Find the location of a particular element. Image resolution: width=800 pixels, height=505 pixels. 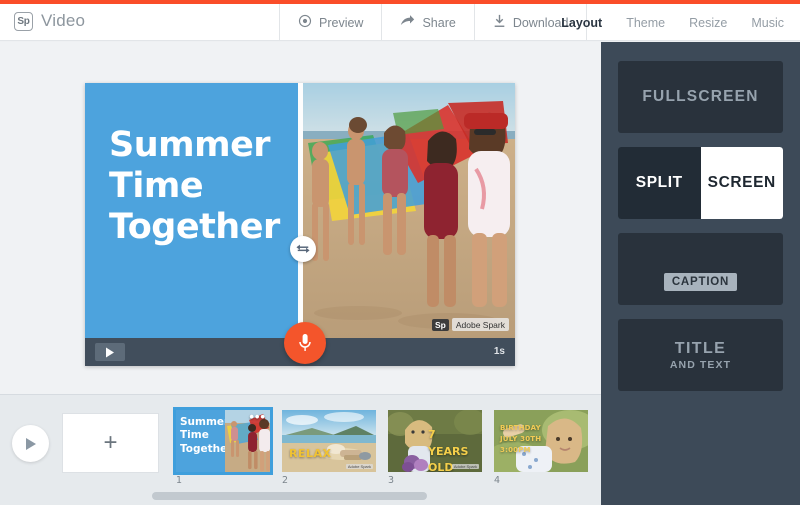

tab-music: Music is located at coordinates (767, 23).